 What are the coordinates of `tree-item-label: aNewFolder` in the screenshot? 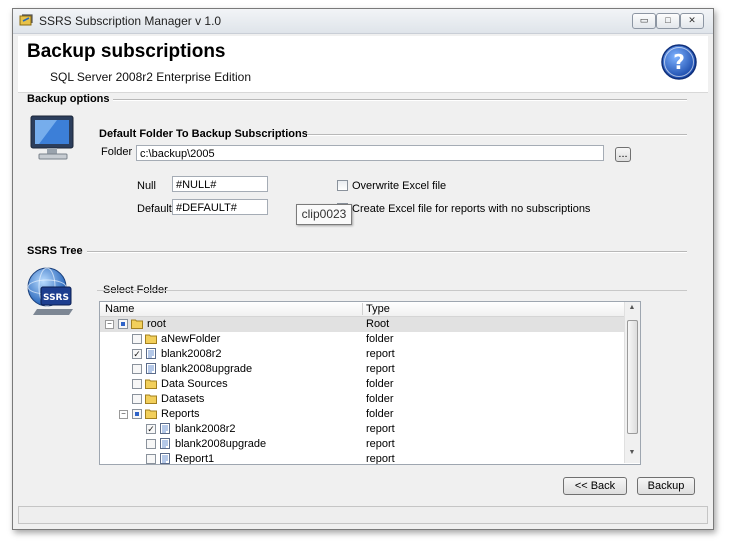 It's located at (191, 339).